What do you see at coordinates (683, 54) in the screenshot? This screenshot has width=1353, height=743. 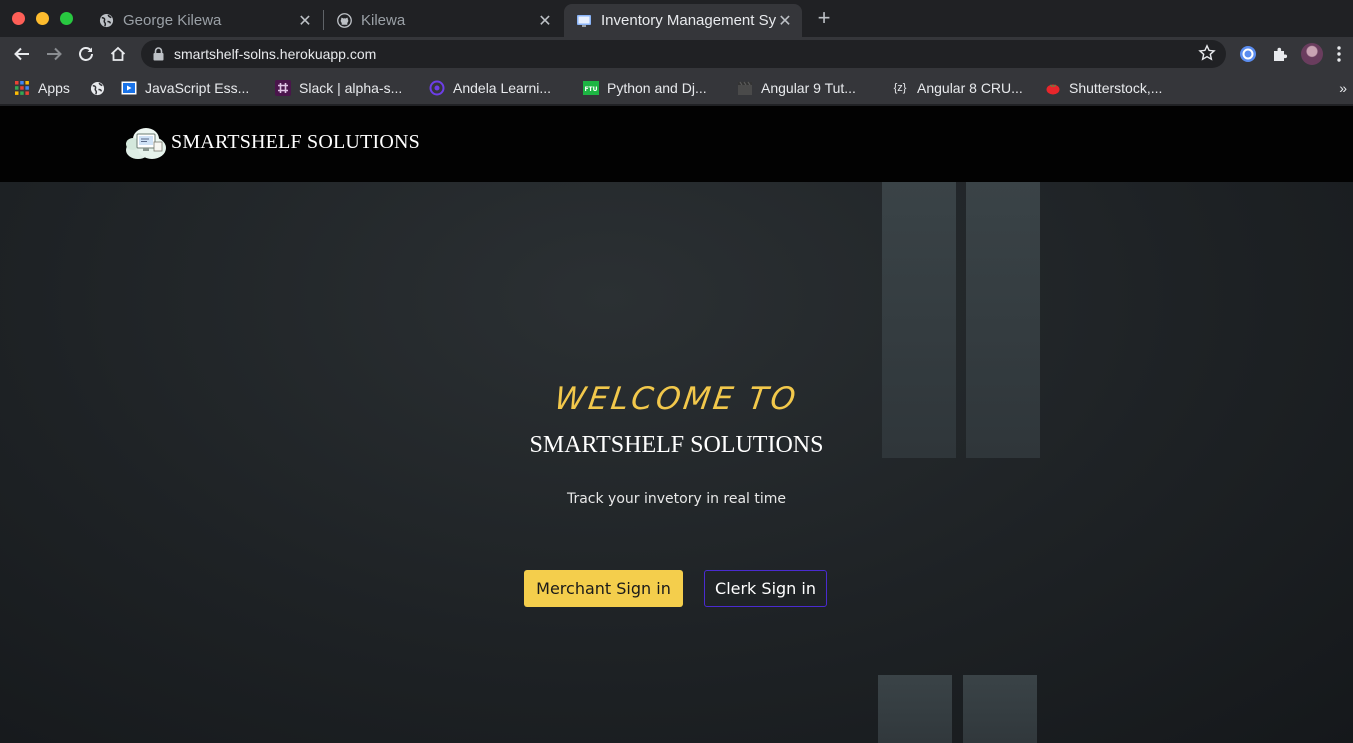 I see `address-bar: smartshelf-solns.herokuapp.com` at bounding box center [683, 54].